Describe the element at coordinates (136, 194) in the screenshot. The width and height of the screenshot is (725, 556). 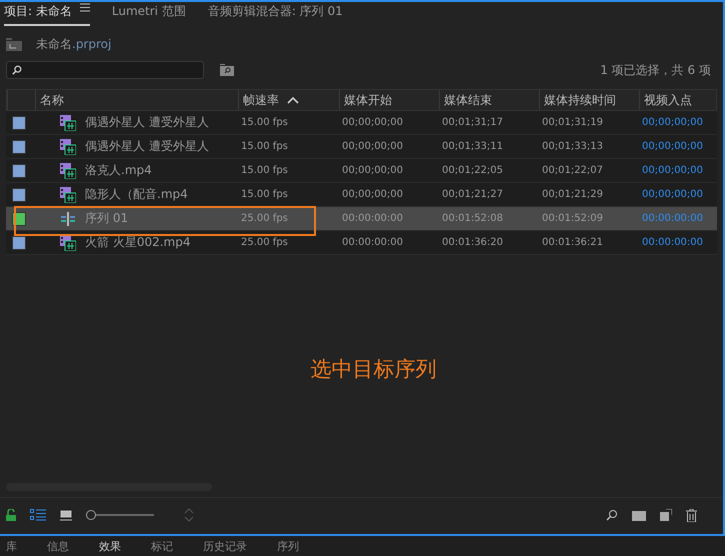
I see `item-name: 隐形人（配音.mp4` at that location.